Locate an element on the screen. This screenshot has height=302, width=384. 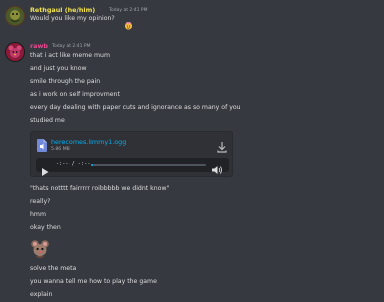
message-text: hmm is located at coordinates (38, 214).